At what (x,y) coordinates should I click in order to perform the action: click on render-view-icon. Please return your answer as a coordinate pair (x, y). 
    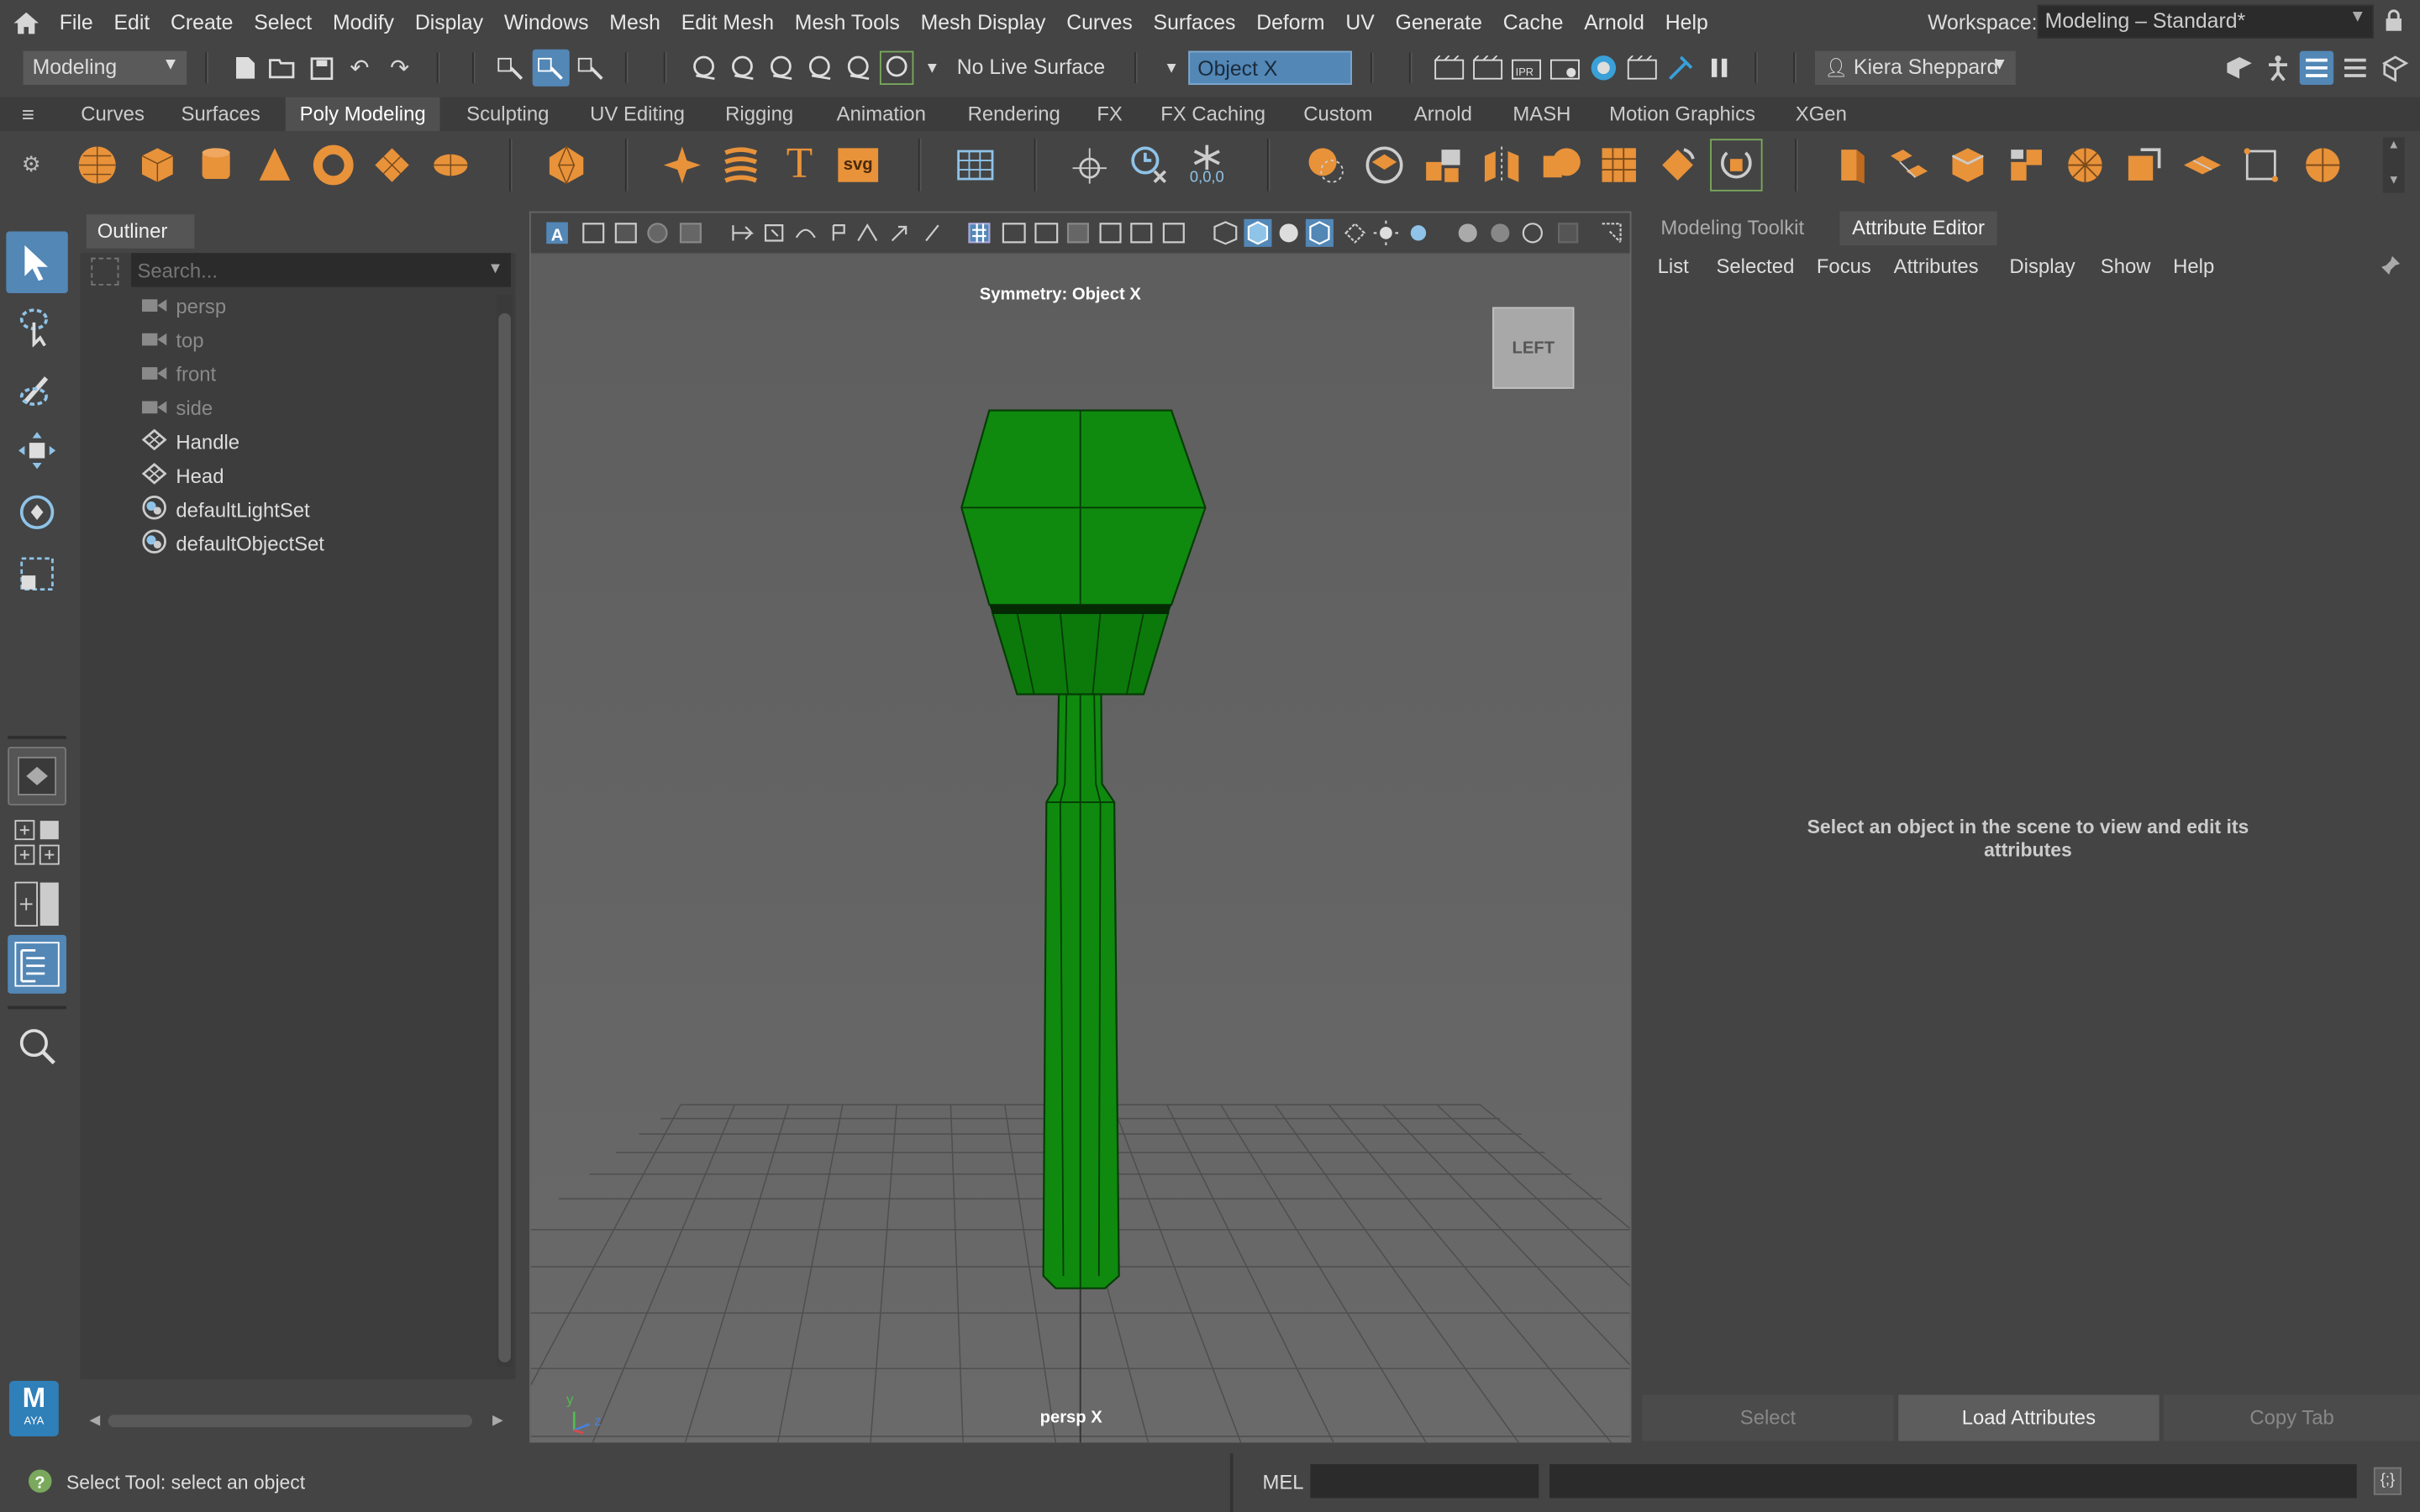
    Looking at the image, I should click on (1448, 68).